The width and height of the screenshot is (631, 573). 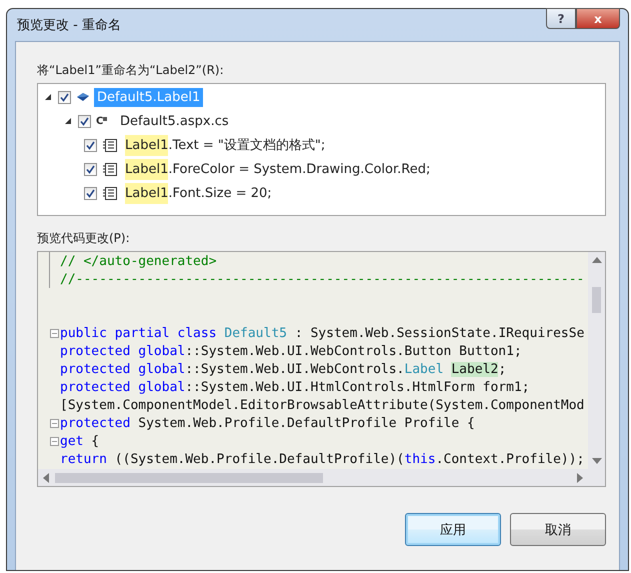 What do you see at coordinates (54, 333) in the screenshot?
I see `collapse-icon` at bounding box center [54, 333].